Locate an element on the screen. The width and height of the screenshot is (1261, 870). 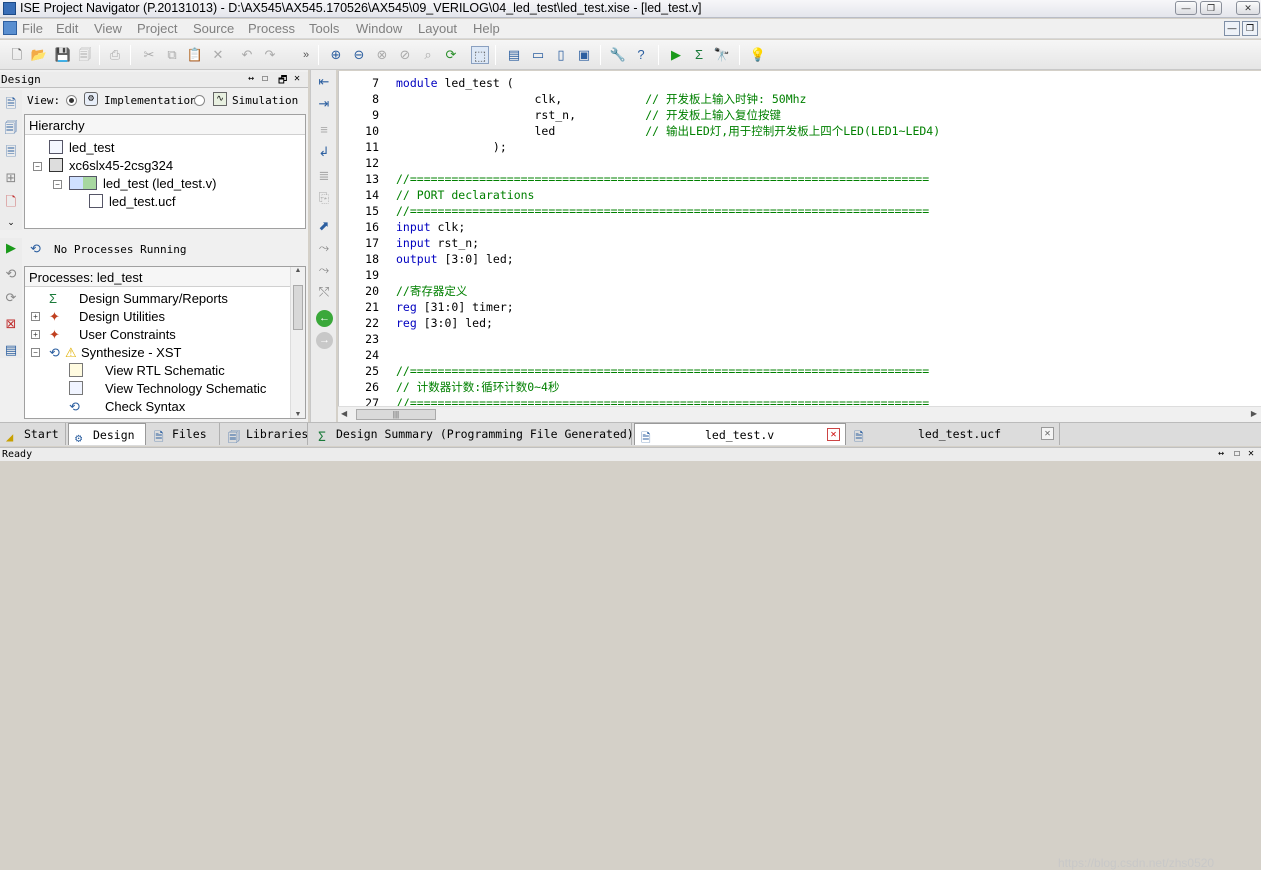
close-button: ✕ is located at coordinates (1248, 8).